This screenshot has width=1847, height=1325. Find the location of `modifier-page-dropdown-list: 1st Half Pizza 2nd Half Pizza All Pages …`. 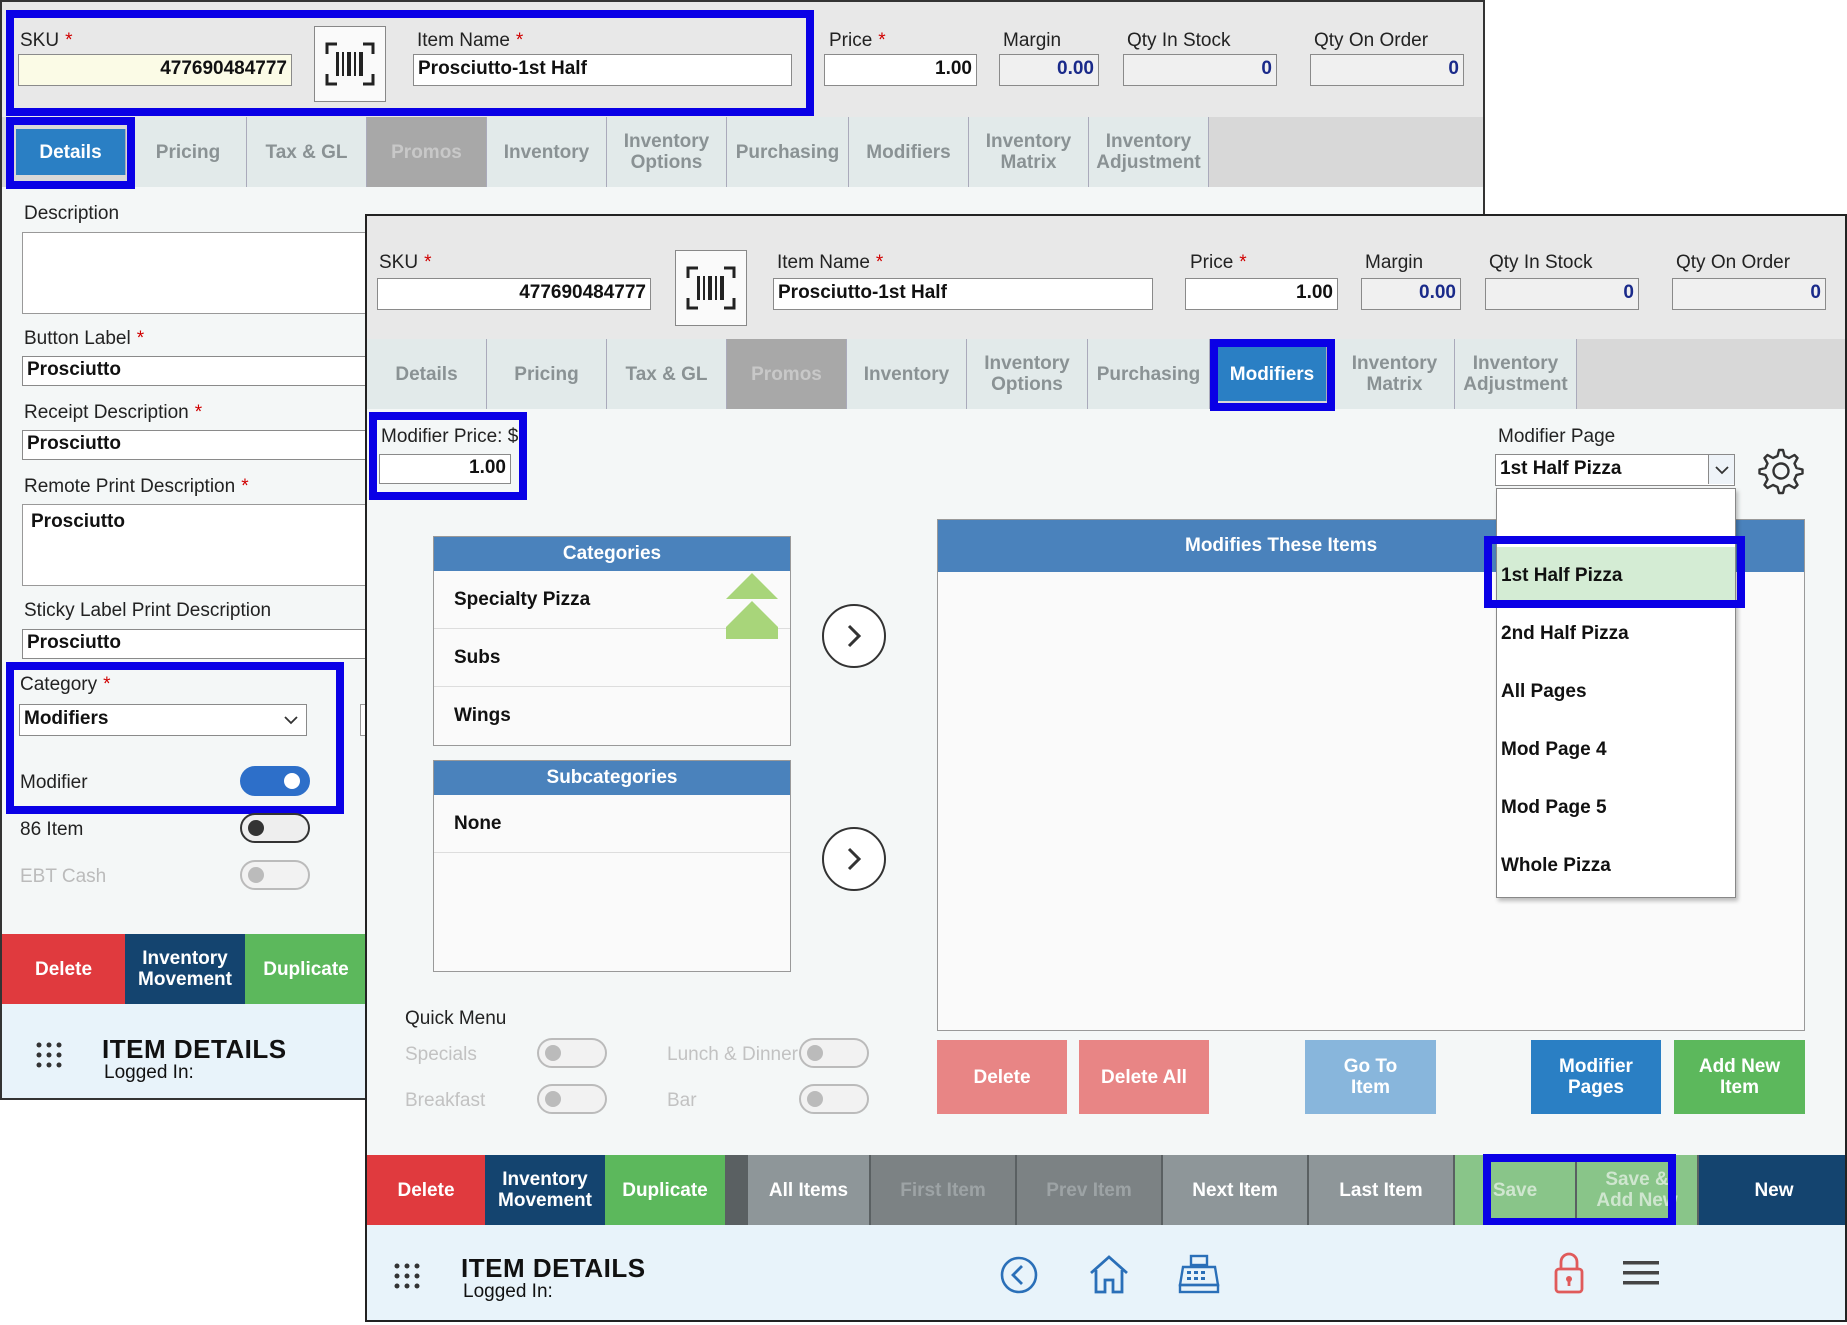

modifier-page-dropdown-list: 1st Half Pizza 2nd Half Pizza All Pages … is located at coordinates (1616, 693).